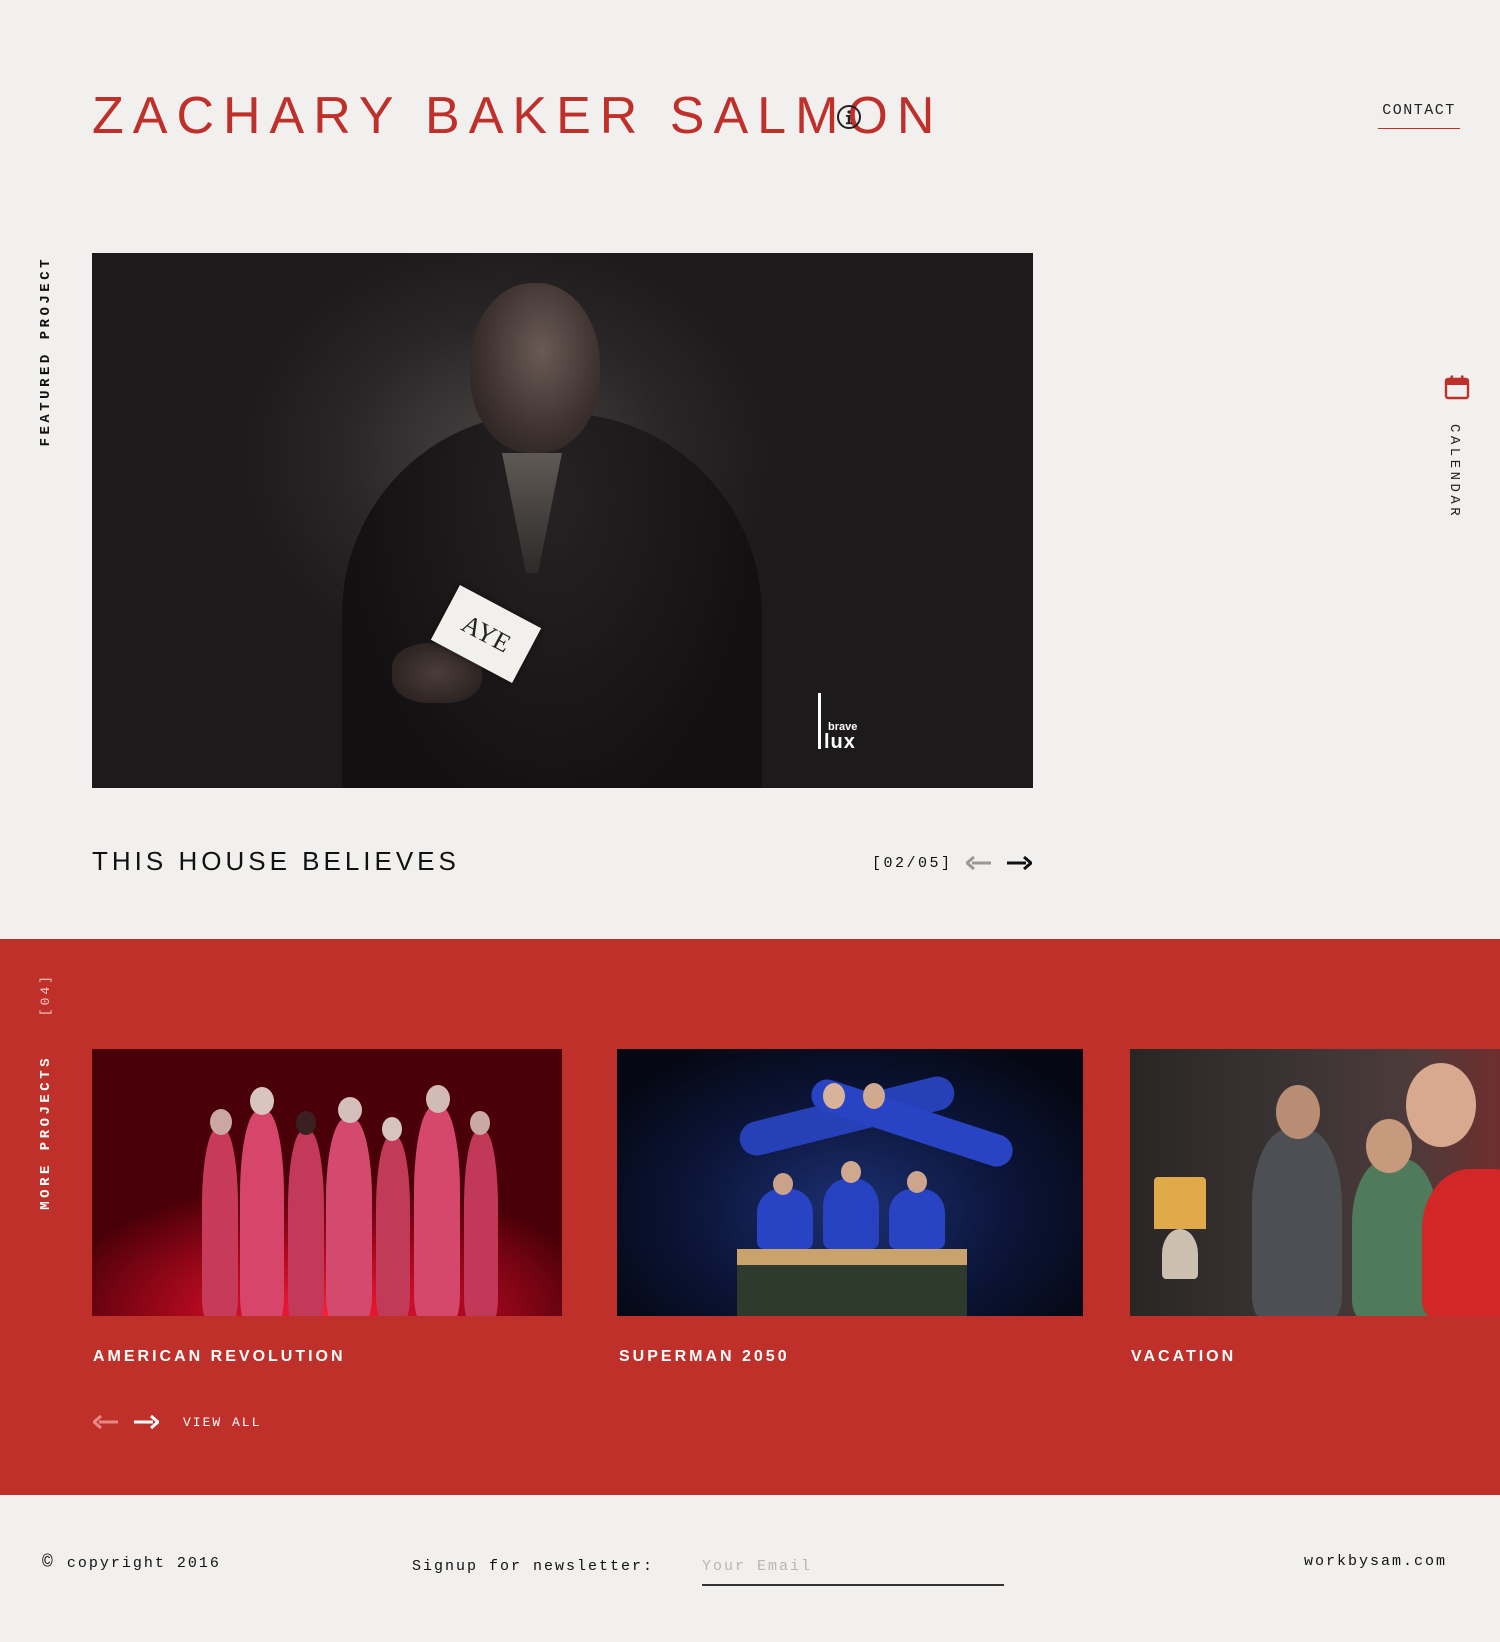 This screenshot has height=1642, width=1500. What do you see at coordinates (46, 351) in the screenshot?
I see `featured-project-label: FEATURED PROJECT` at bounding box center [46, 351].